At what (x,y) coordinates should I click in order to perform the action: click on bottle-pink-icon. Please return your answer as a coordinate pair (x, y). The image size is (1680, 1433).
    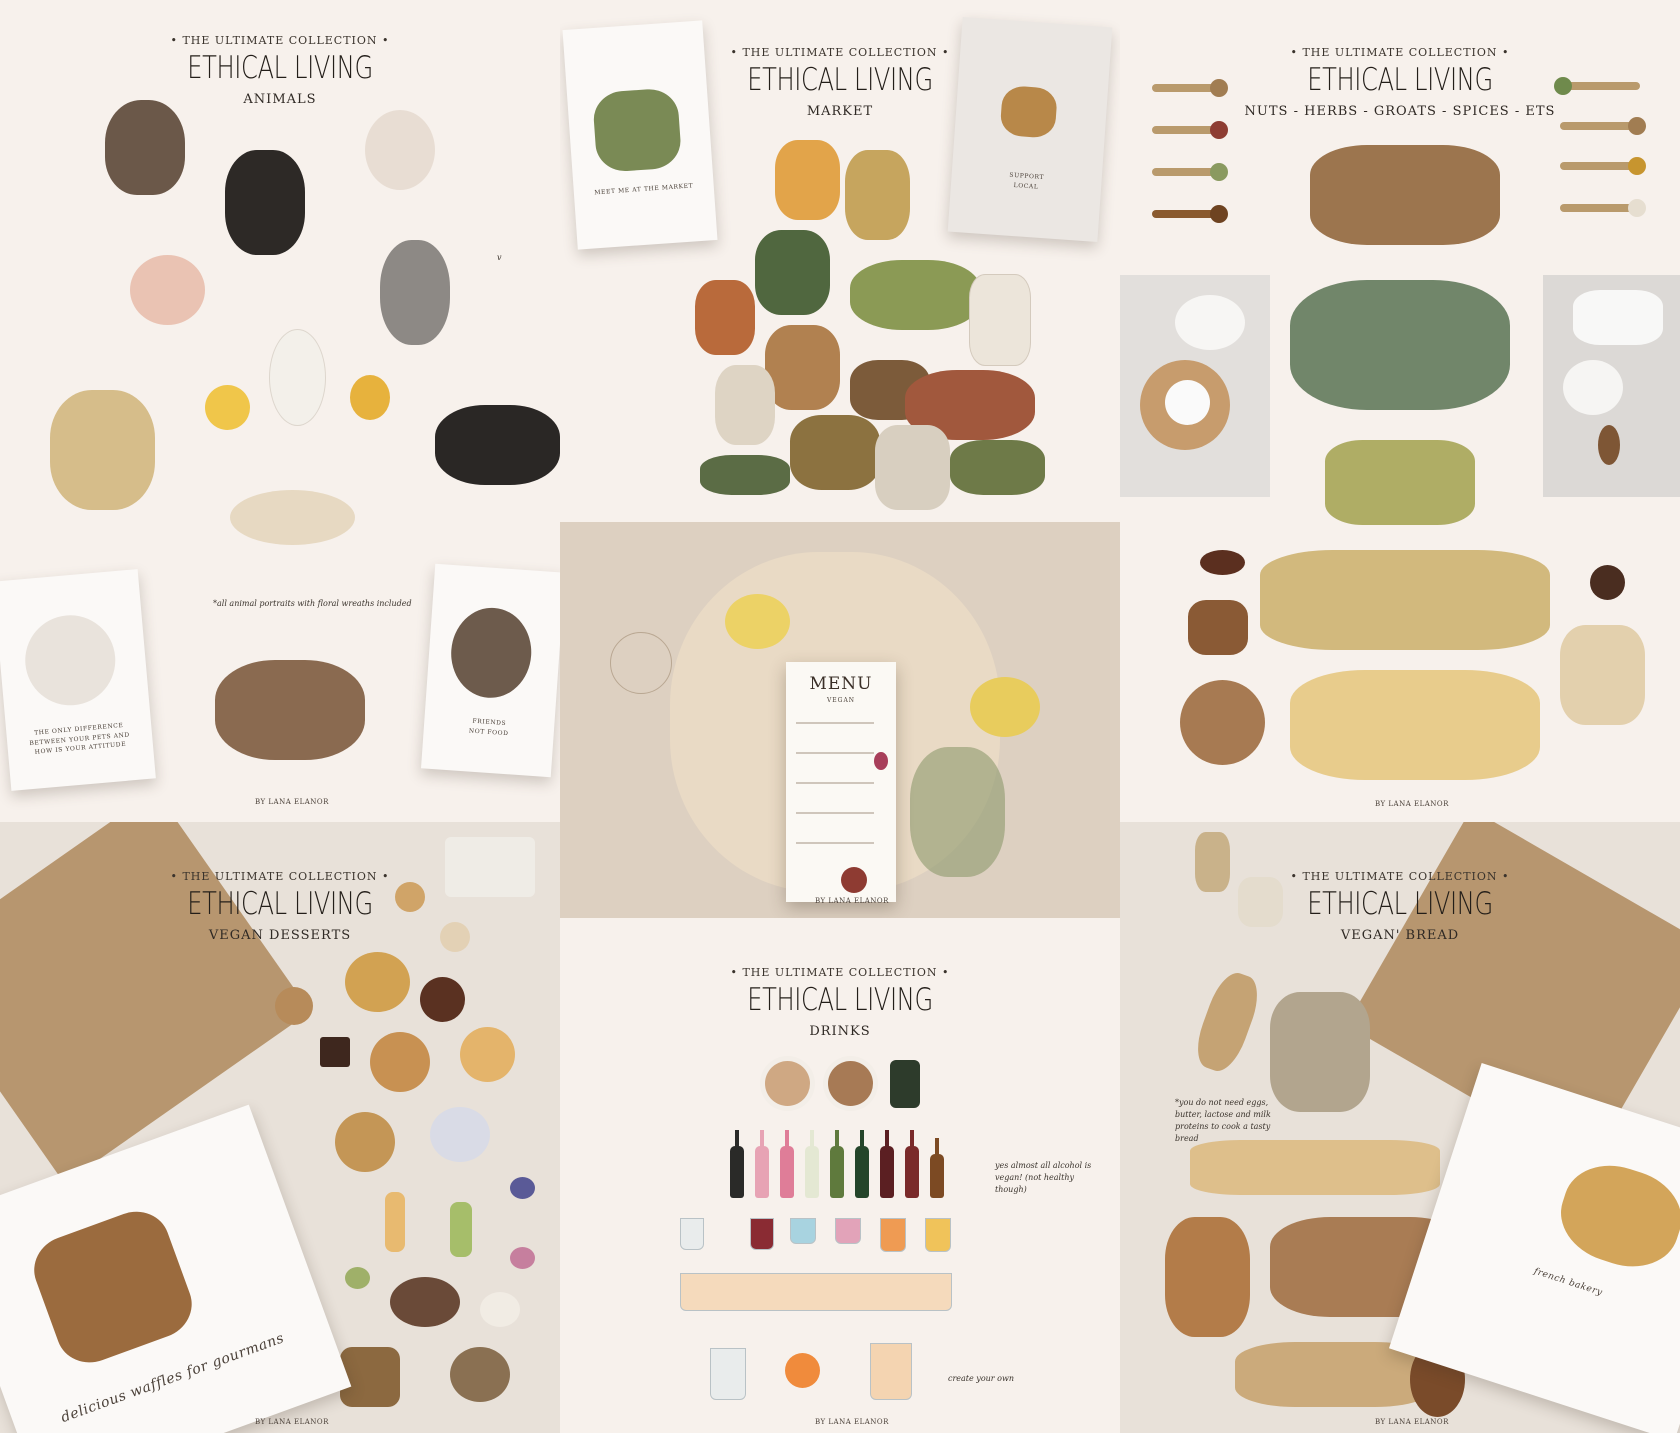
    Looking at the image, I should click on (787, 1164).